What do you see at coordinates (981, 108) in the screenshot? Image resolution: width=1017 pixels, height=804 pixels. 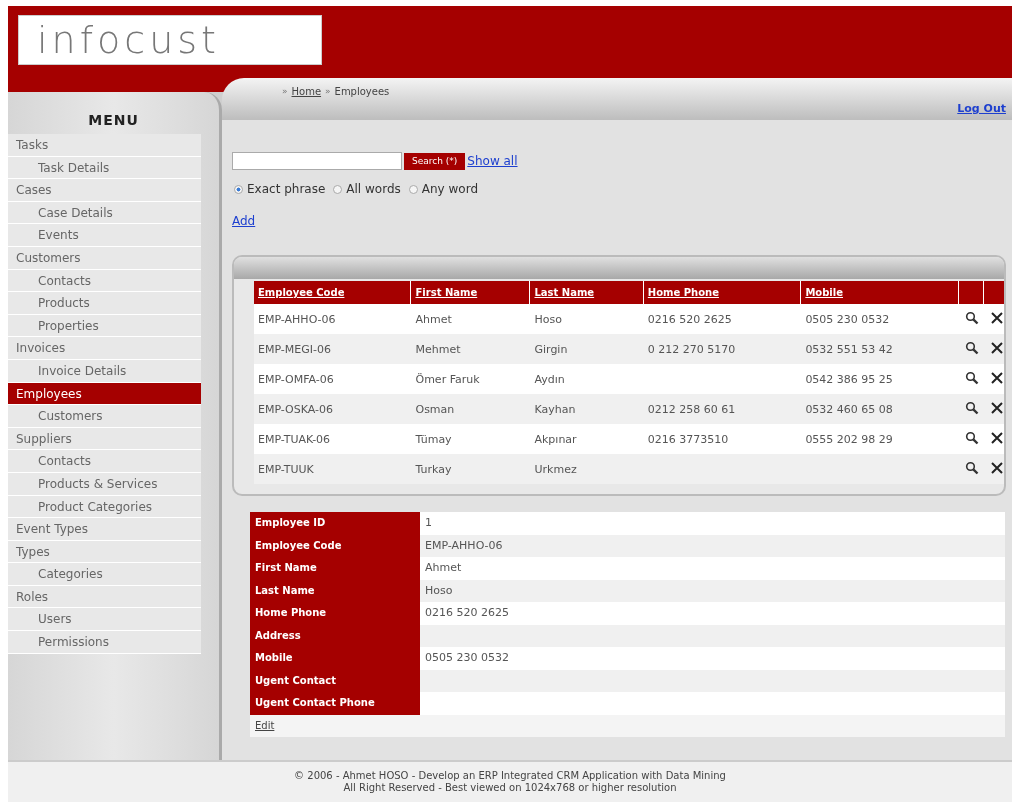 I see `logout-link: Log Out` at bounding box center [981, 108].